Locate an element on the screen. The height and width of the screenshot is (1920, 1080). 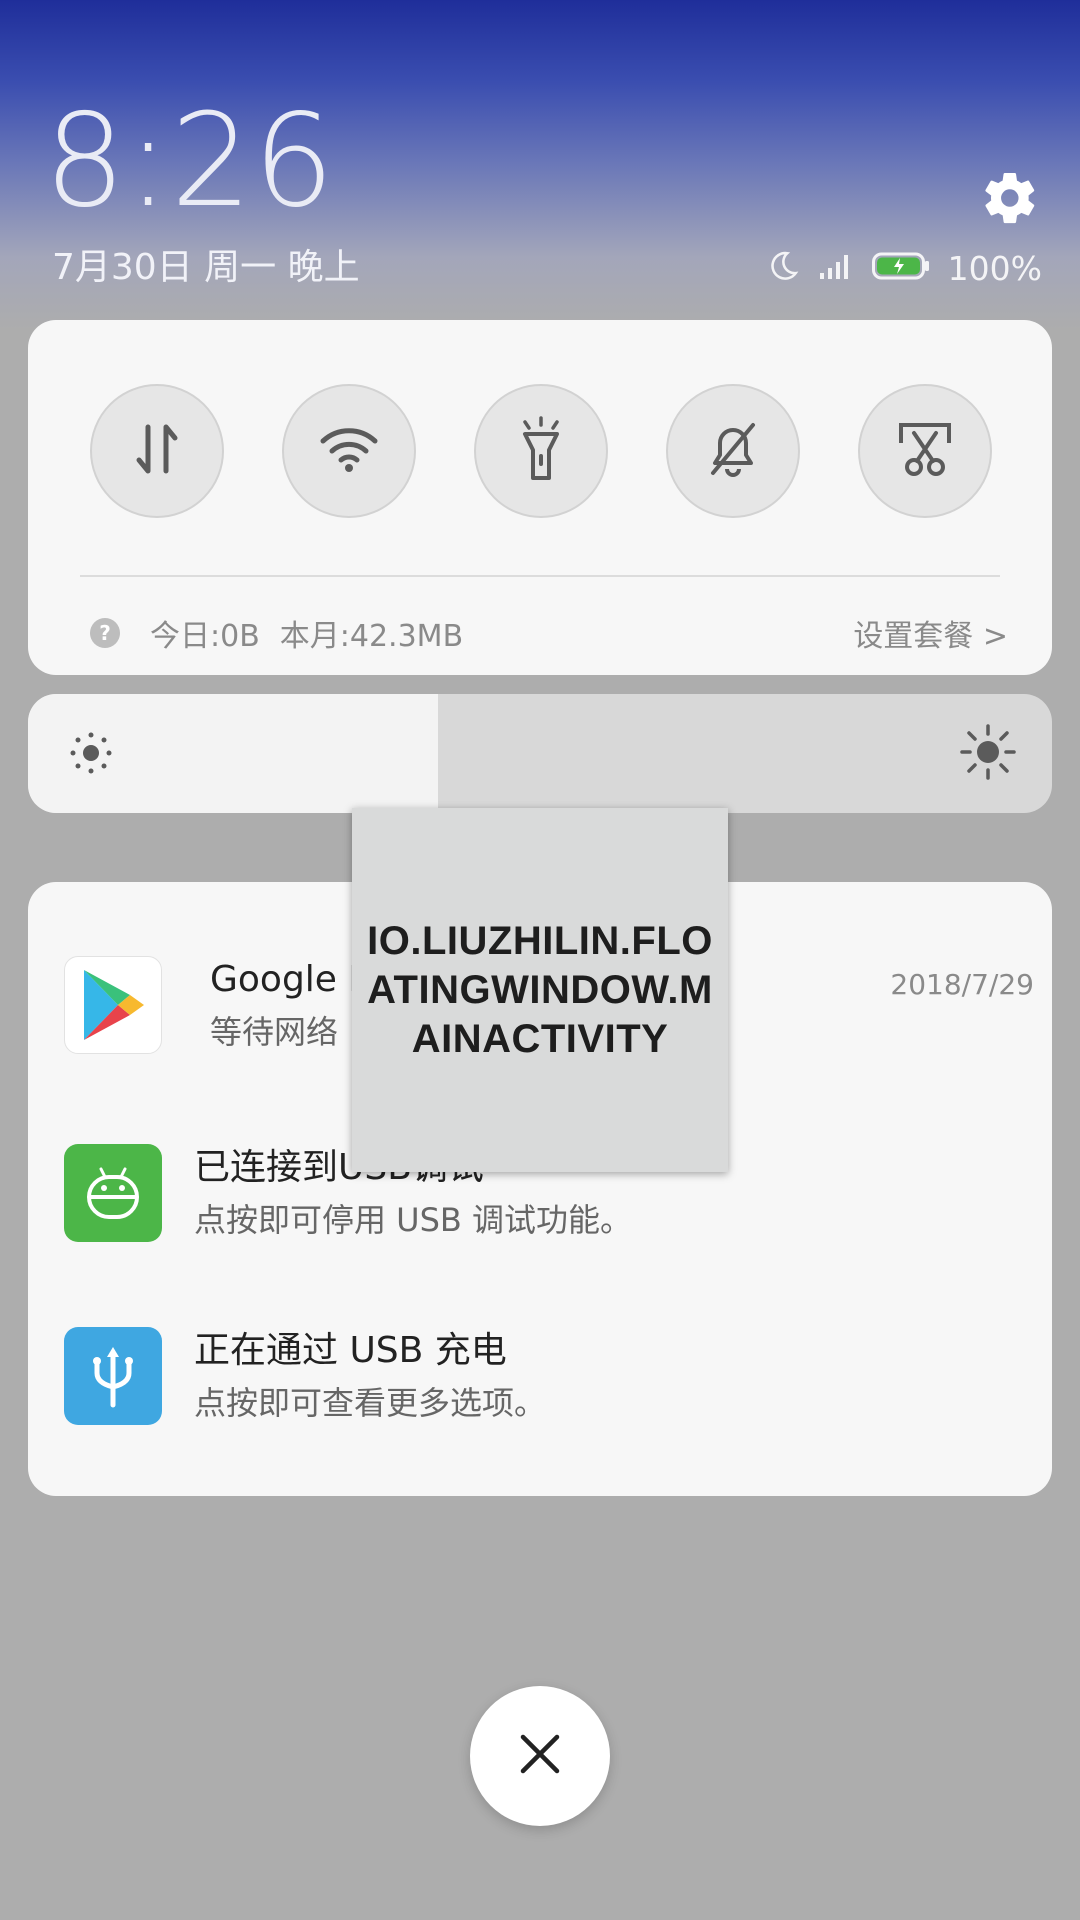
notification-usb-charging: 正在通过 USB 充电 点按即可查看更多选项。 is located at coordinates (549, 1377).